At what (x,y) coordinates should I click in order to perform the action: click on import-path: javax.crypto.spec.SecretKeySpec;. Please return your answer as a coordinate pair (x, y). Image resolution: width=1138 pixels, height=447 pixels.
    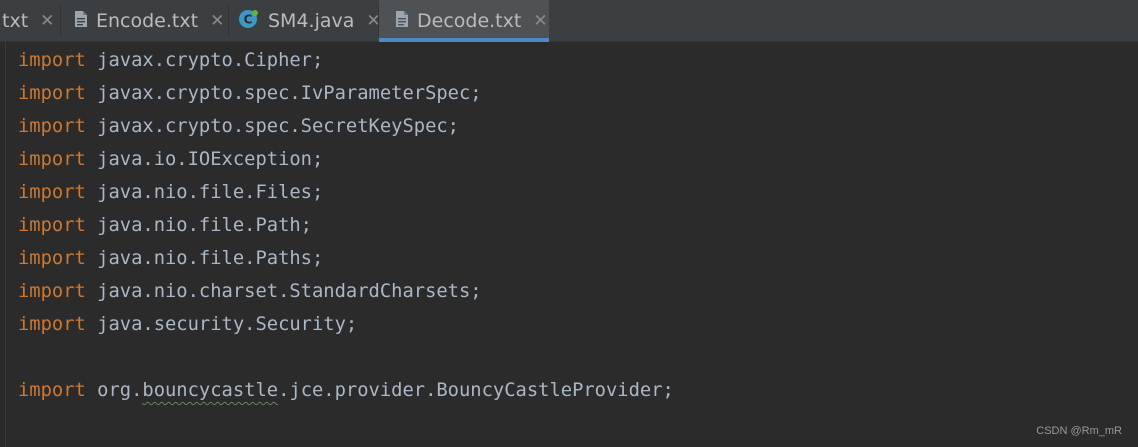
    Looking at the image, I should click on (278, 126).